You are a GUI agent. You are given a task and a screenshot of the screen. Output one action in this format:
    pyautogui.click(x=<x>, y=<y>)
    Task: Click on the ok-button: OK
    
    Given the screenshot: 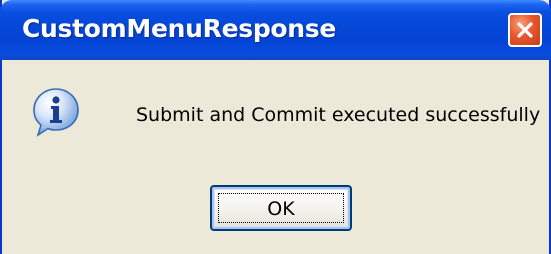 What is the action you would take?
    pyautogui.click(x=281, y=208)
    